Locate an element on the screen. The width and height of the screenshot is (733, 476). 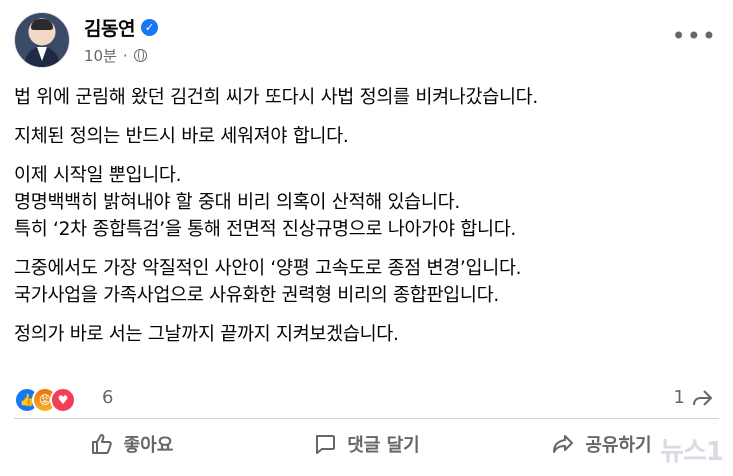
post-paragraph: 법 위에 군림해 왔던 김건희 씨가 또다시 사법 정의를 비켜나갔습니다. is located at coordinates (366, 97).